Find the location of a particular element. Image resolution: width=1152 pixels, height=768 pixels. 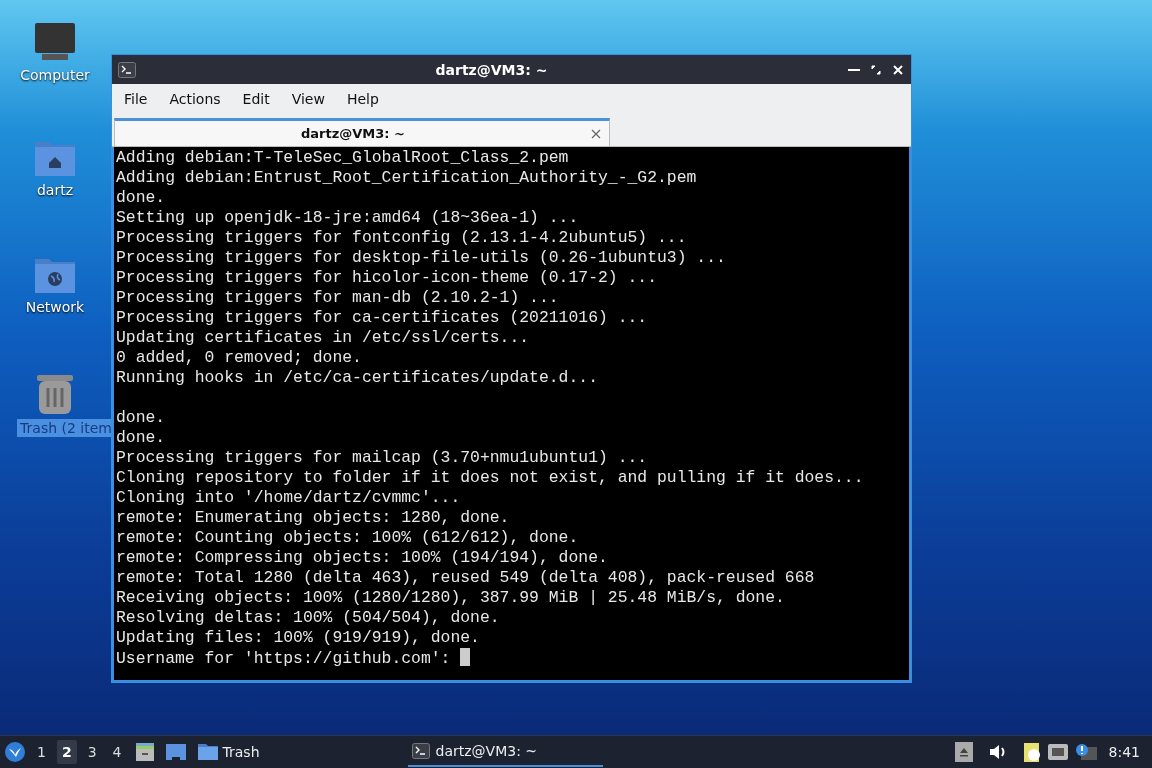

terminal-line: Adding debian:Entrust_Root_Certification_Authority_-_G2.pem is located at coordinates (407, 178).